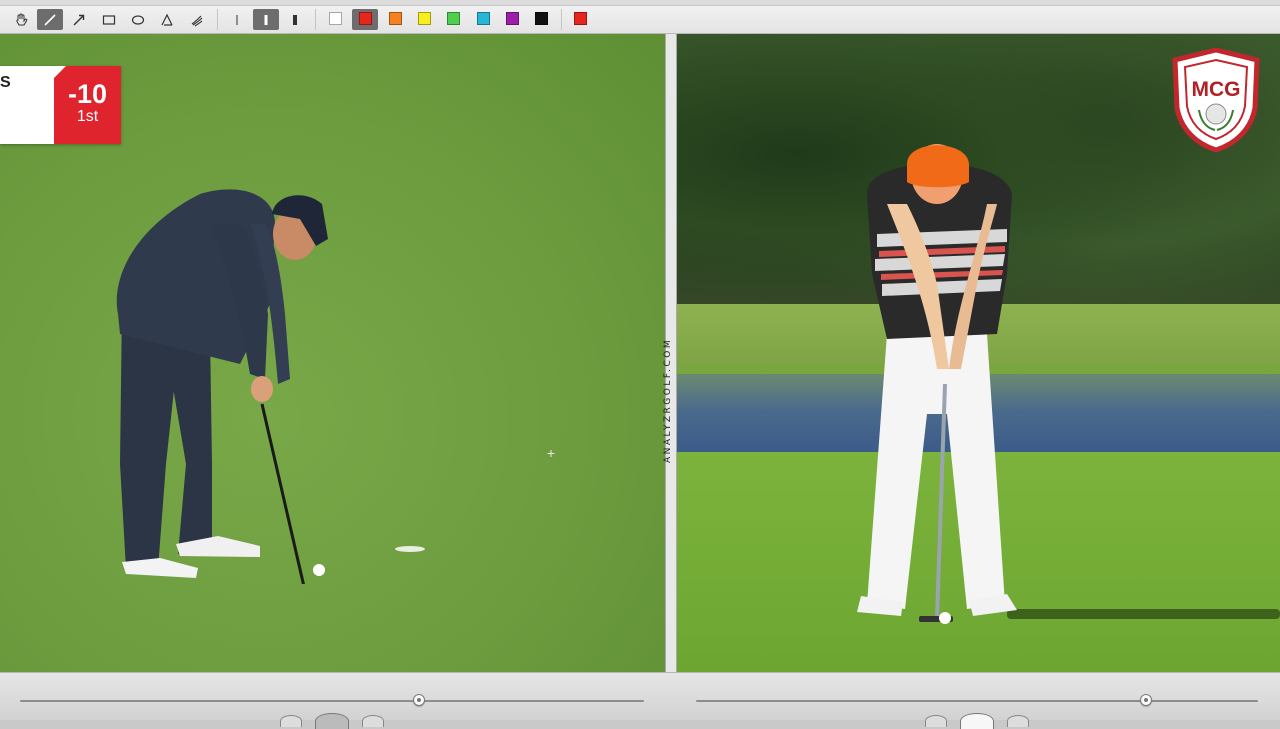  Describe the element at coordinates (319, 570) in the screenshot. I see `golf-ball` at that location.